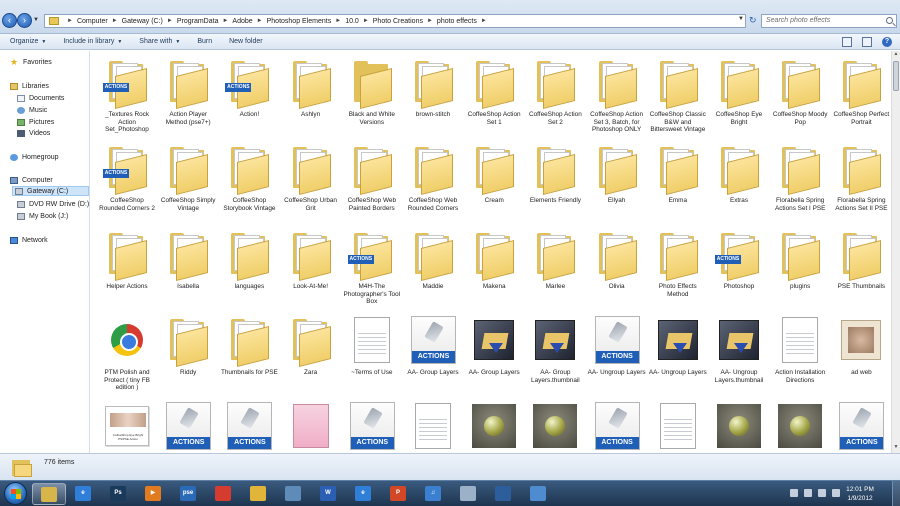 The image size is (900, 506). Describe the element at coordinates (49, 494) in the screenshot. I see `taskbar-explorer-button` at that location.